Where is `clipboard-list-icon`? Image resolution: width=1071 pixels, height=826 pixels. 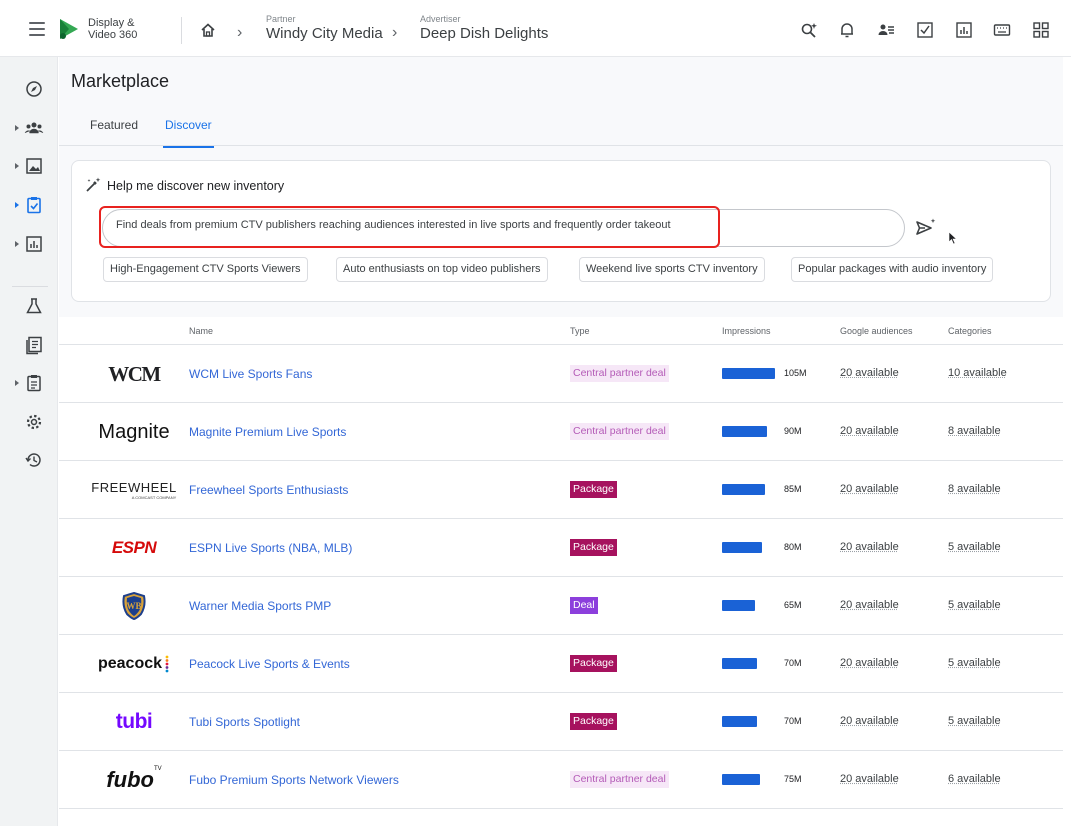 clipboard-list-icon is located at coordinates (34, 383).